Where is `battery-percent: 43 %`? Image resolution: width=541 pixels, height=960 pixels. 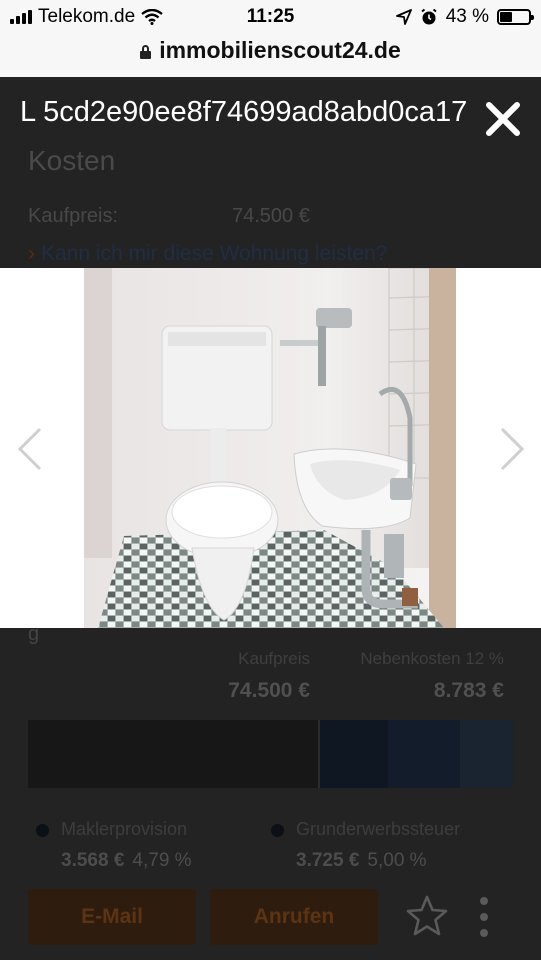 battery-percent: 43 % is located at coordinates (467, 16).